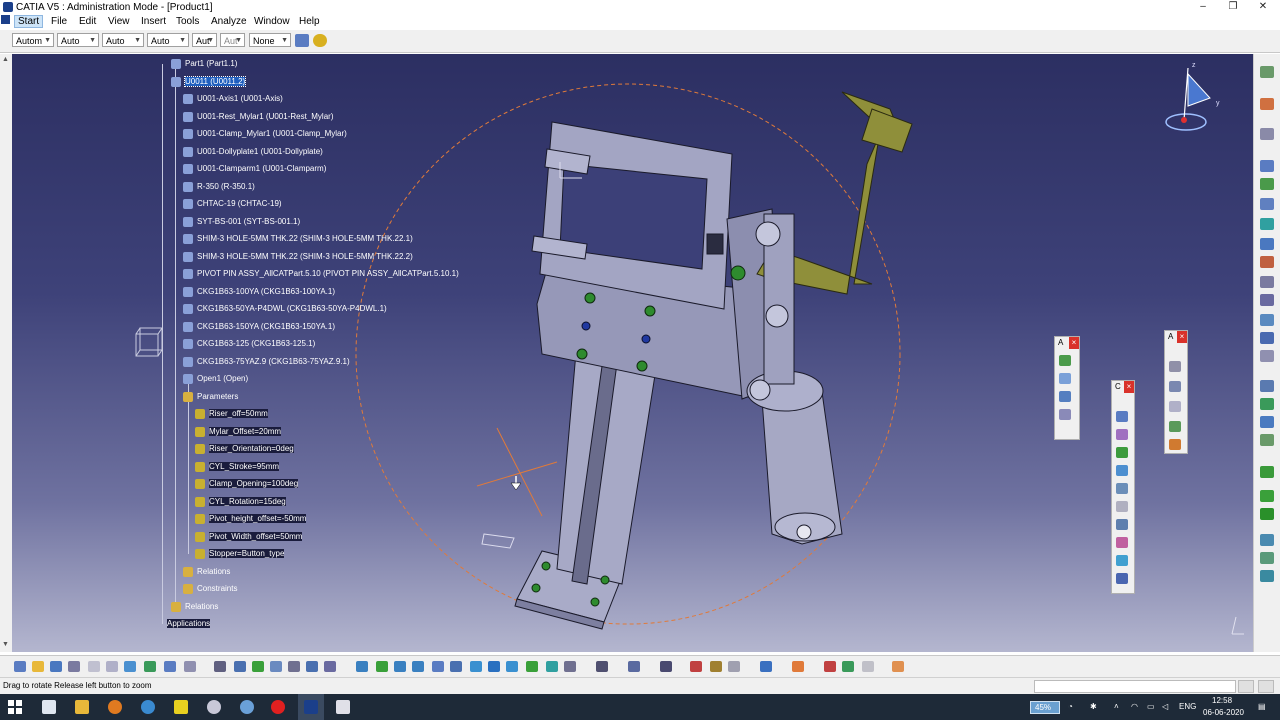  I want to click on battery-icon: ▭, so click(1151, 706).